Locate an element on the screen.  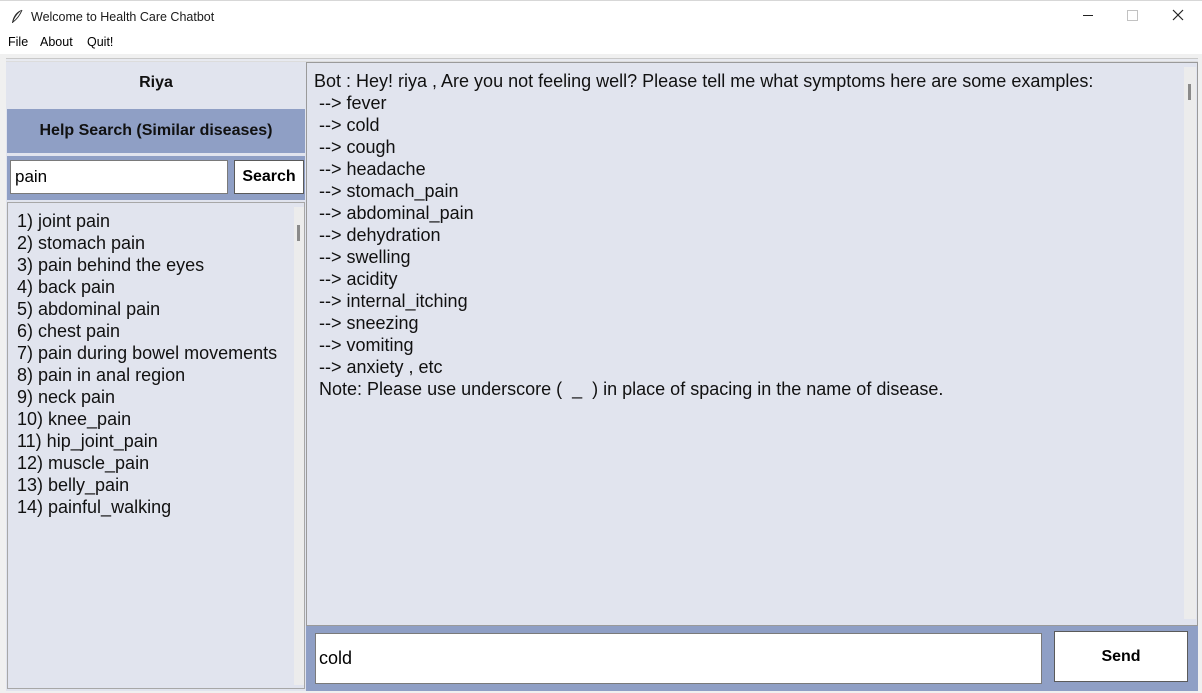
feather-icon is located at coordinates (17, 17).